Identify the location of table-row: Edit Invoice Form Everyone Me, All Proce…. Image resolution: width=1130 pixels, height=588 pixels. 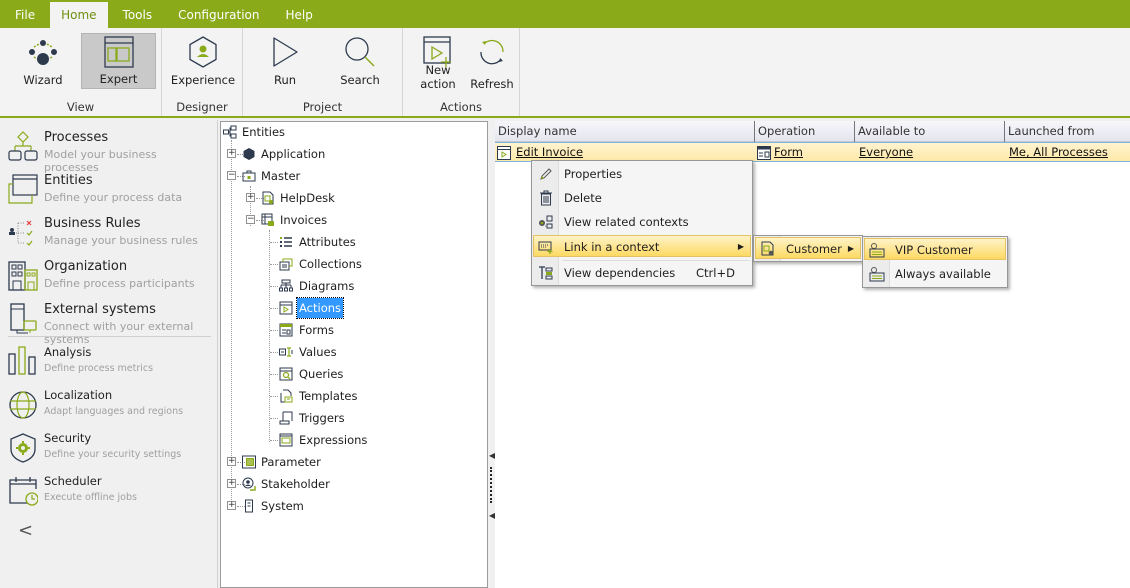
(812, 152).